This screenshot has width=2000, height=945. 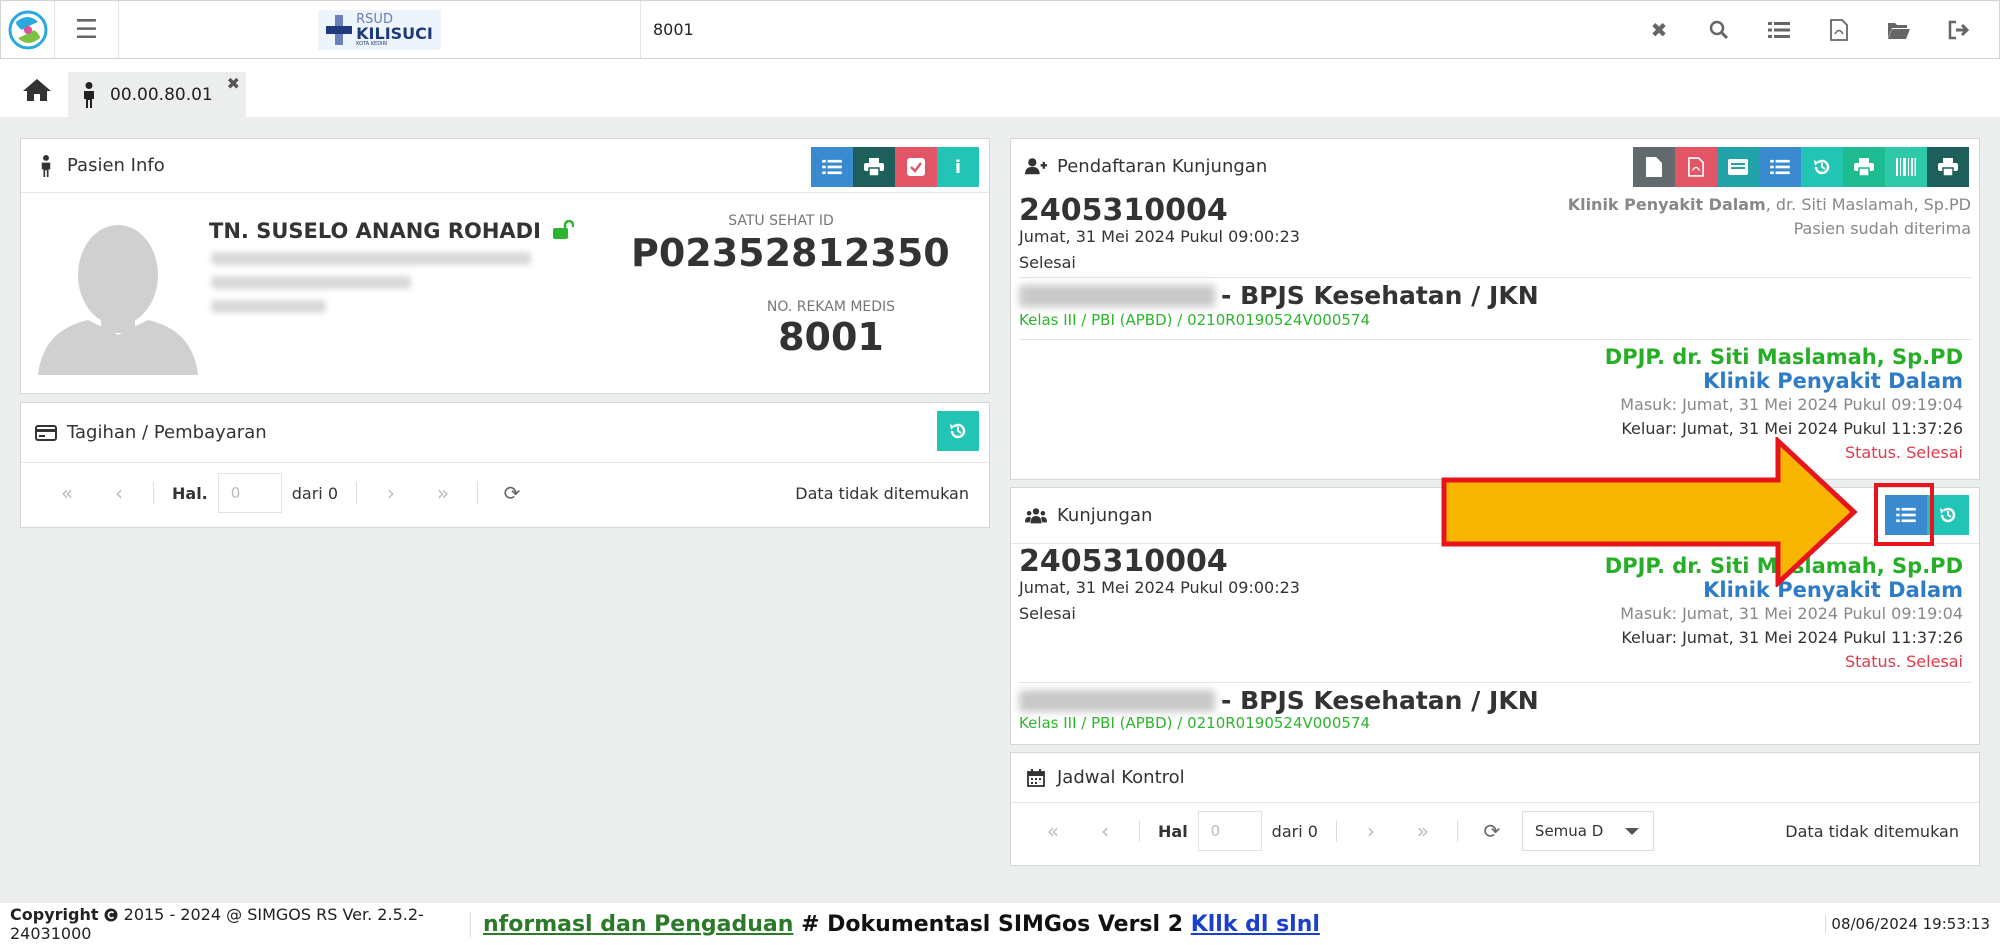 I want to click on visit-status: Status. Selesai, so click(x=1903, y=661).